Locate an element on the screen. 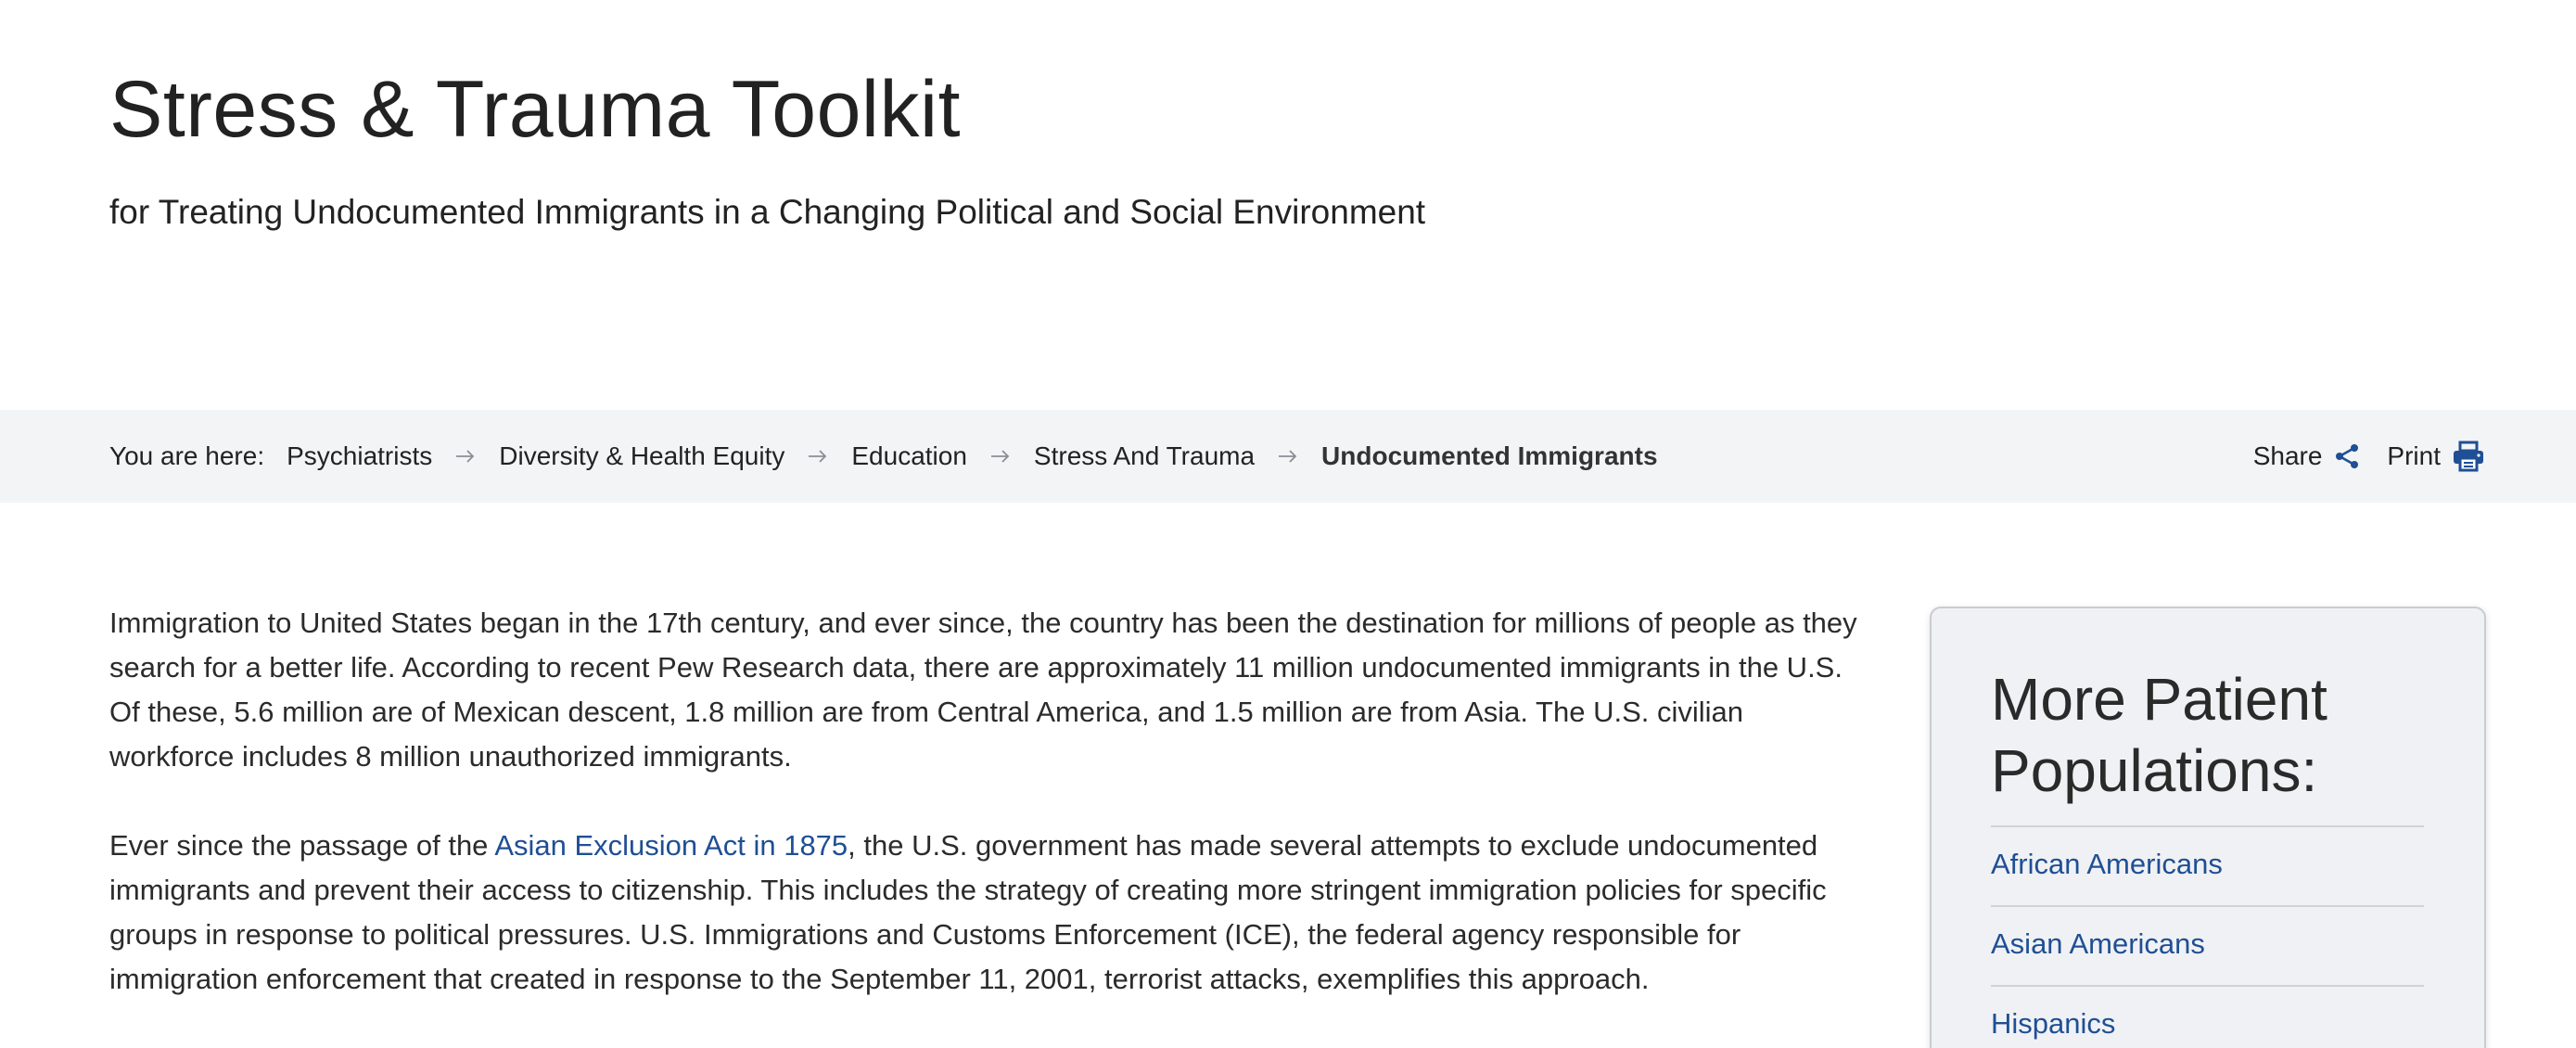 The width and height of the screenshot is (2576, 1048). asian-exclusion-act-link: Asian Exclusion Act in 1875 is located at coordinates (671, 845).